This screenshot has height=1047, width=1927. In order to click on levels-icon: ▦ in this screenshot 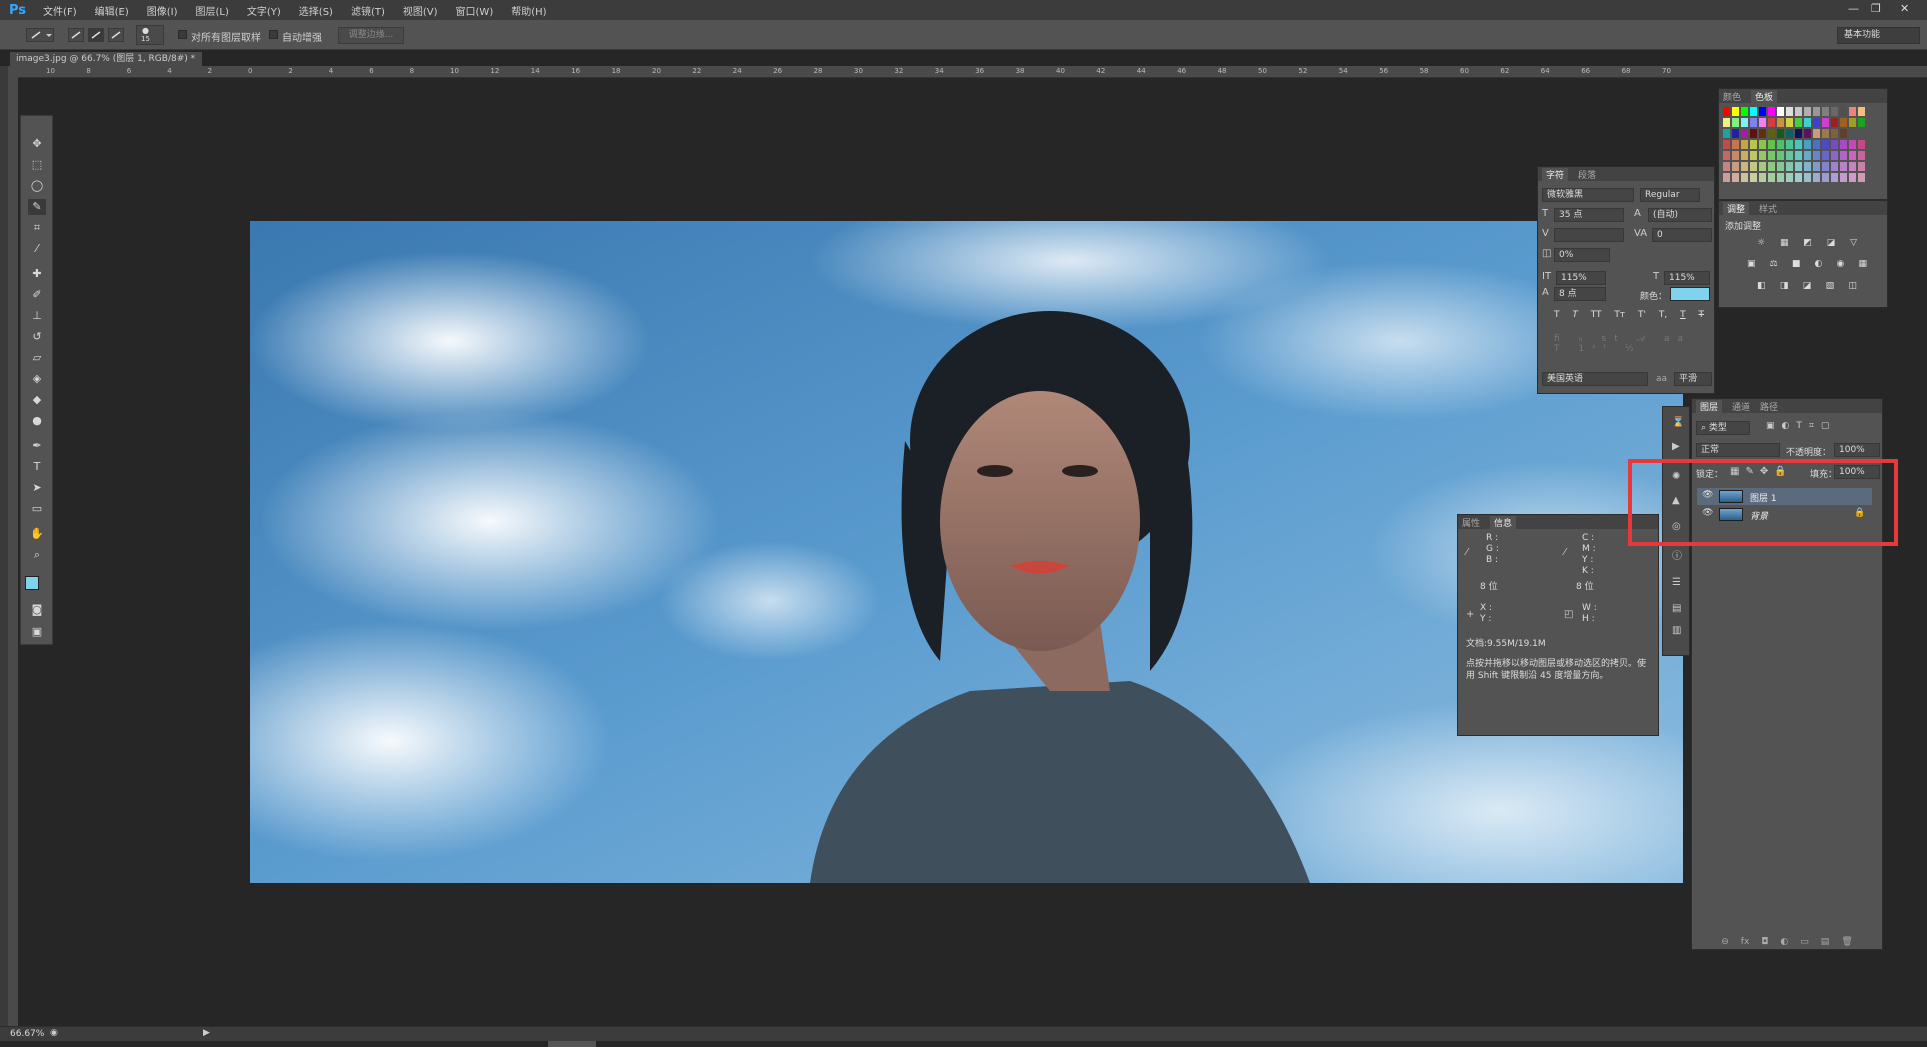, I will do `click(1784, 243)`.